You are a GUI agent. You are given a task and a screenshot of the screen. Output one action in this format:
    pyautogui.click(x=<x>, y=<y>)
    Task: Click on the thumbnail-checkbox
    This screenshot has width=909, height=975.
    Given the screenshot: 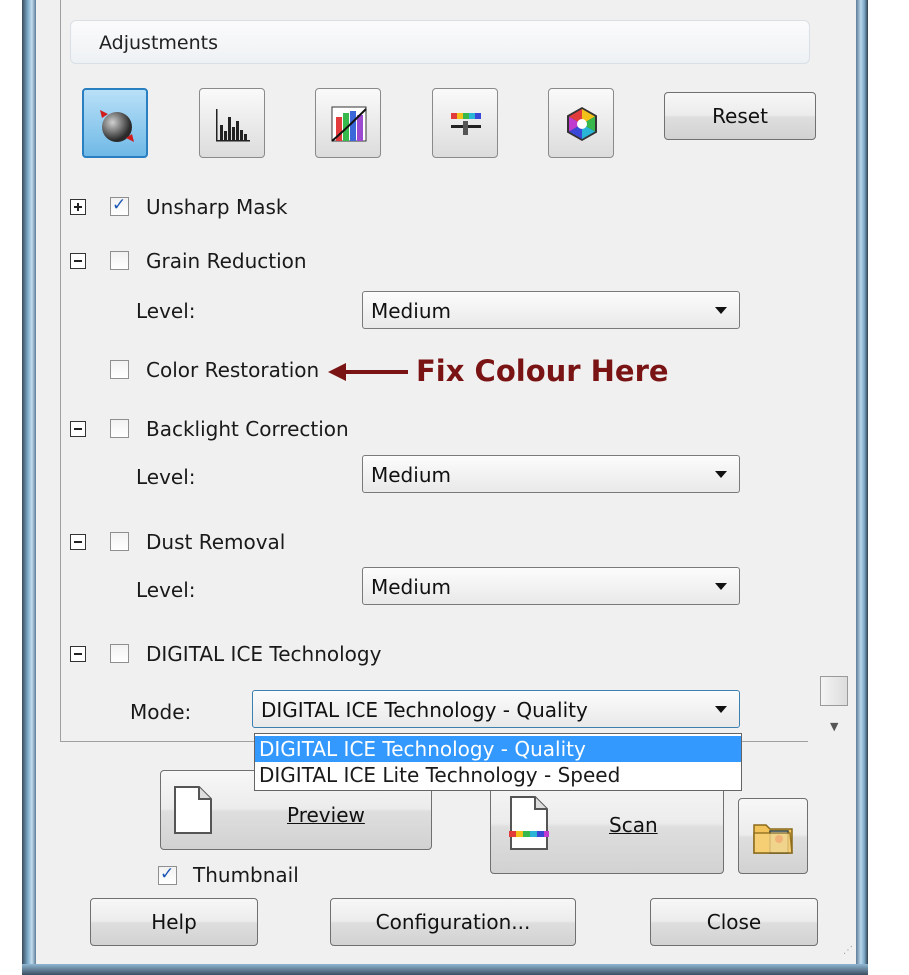 What is the action you would take?
    pyautogui.click(x=167, y=874)
    